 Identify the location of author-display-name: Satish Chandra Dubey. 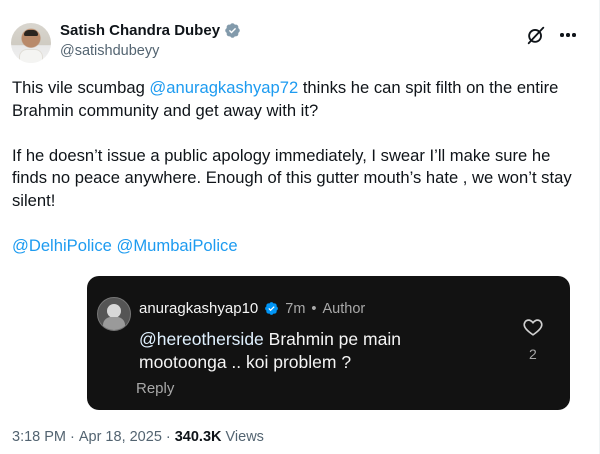
(140, 30).